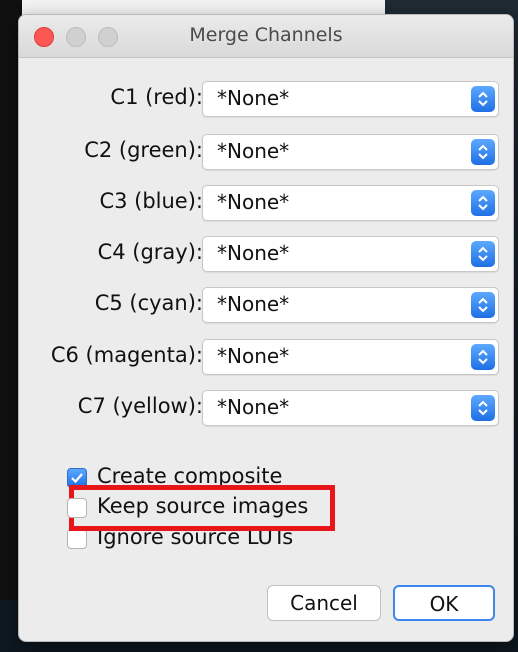 This screenshot has height=652, width=518. Describe the element at coordinates (350, 408) in the screenshot. I see `channel-select-c7: *None*` at that location.